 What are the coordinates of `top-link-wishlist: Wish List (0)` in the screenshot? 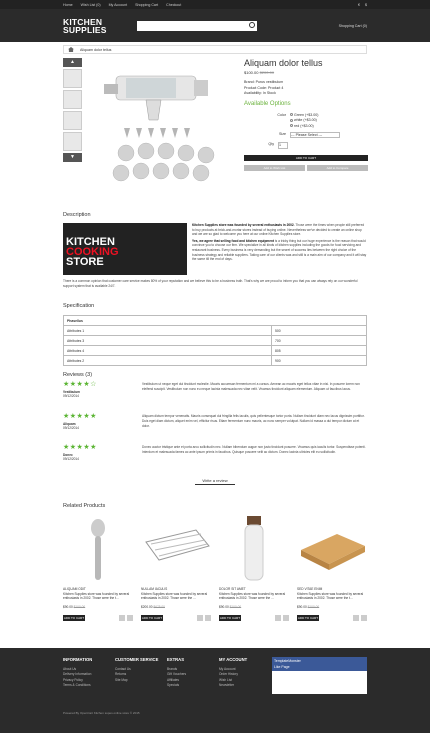 It's located at (91, 5).